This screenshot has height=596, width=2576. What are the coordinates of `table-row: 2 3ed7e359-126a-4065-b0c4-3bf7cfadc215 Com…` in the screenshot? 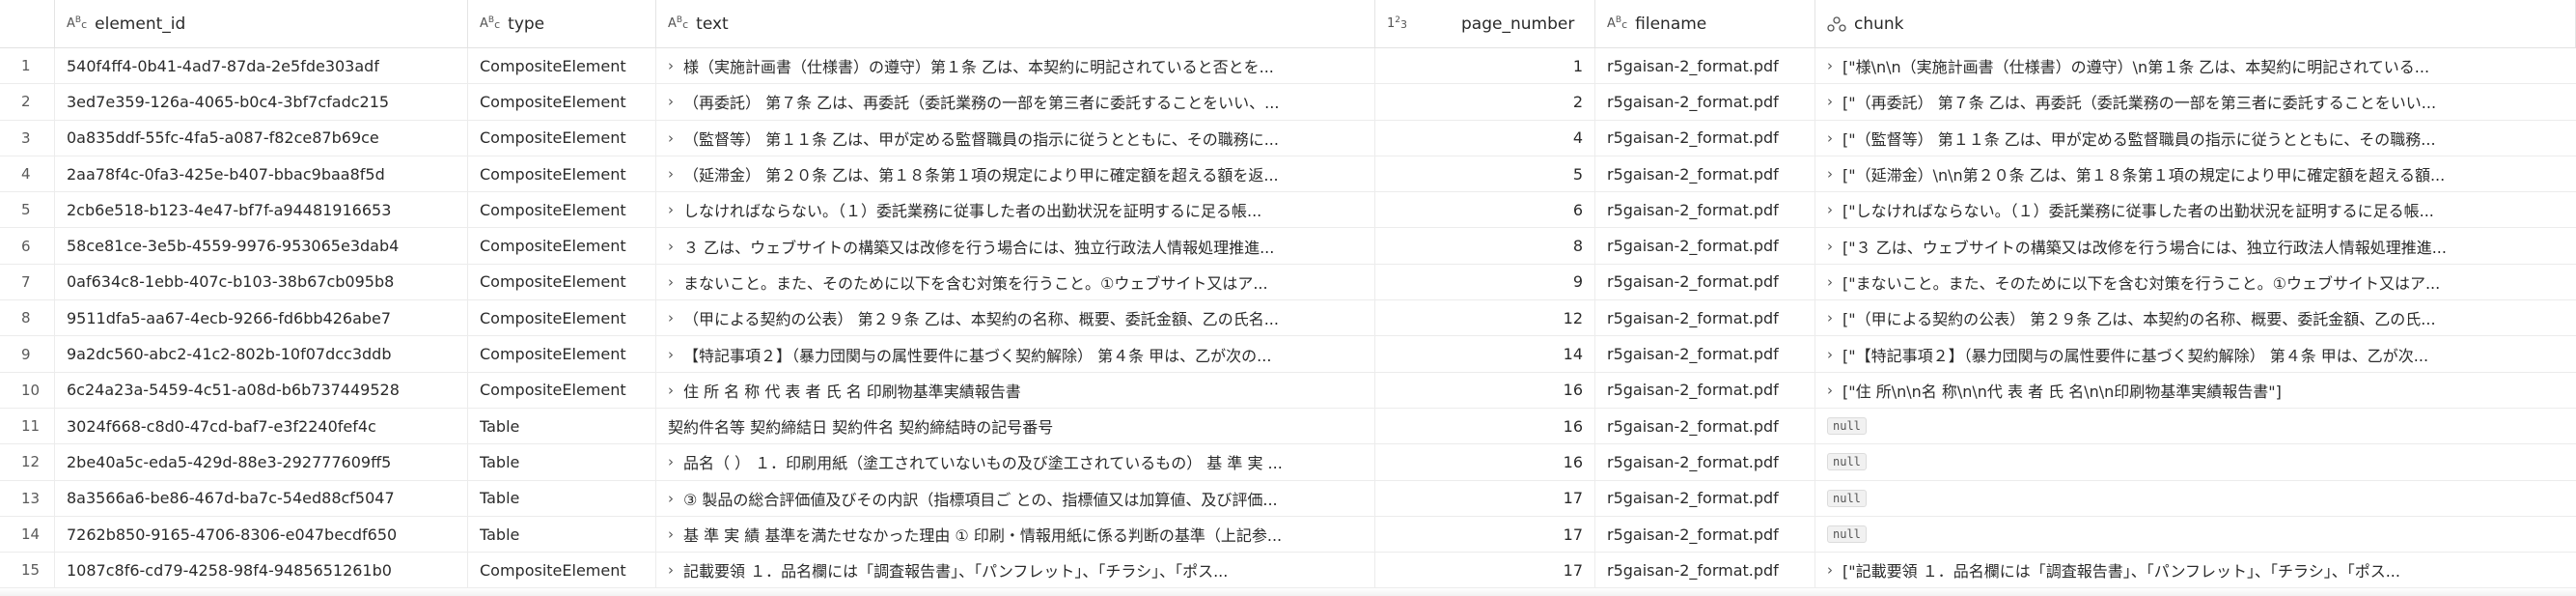 It's located at (1288, 102).